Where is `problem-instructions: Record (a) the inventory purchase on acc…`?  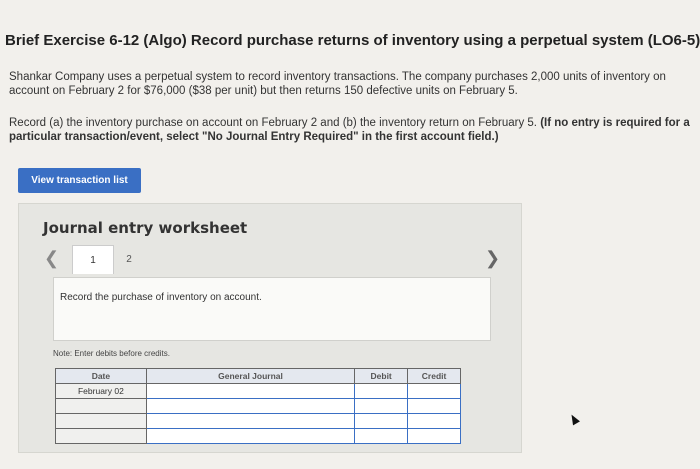 problem-instructions: Record (a) the inventory purchase on acc… is located at coordinates (354, 130).